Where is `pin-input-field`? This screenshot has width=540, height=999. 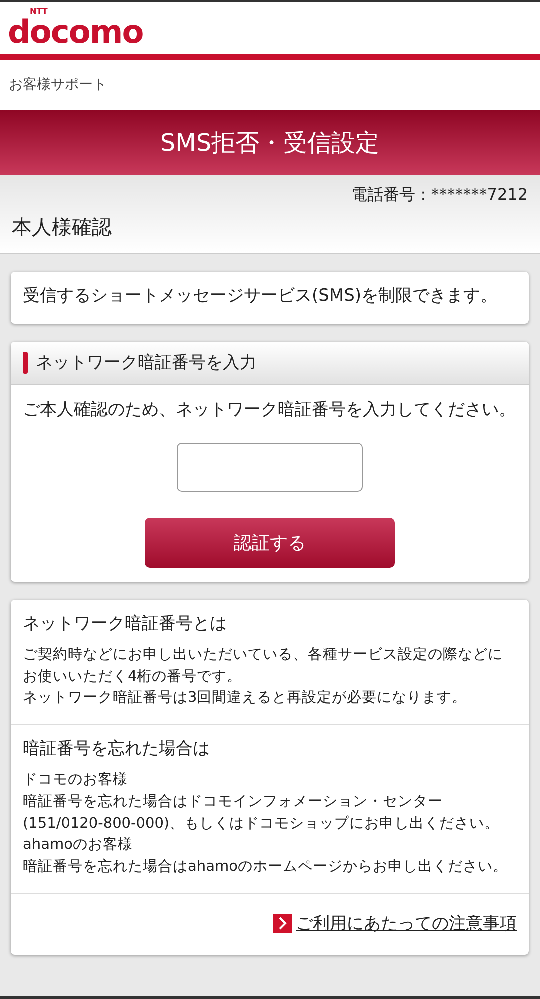
pin-input-field is located at coordinates (270, 467).